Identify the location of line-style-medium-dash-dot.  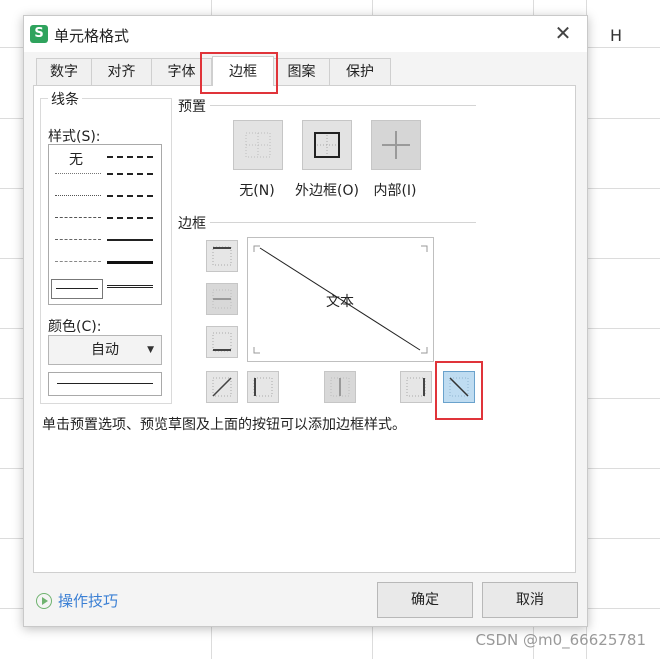
(130, 196).